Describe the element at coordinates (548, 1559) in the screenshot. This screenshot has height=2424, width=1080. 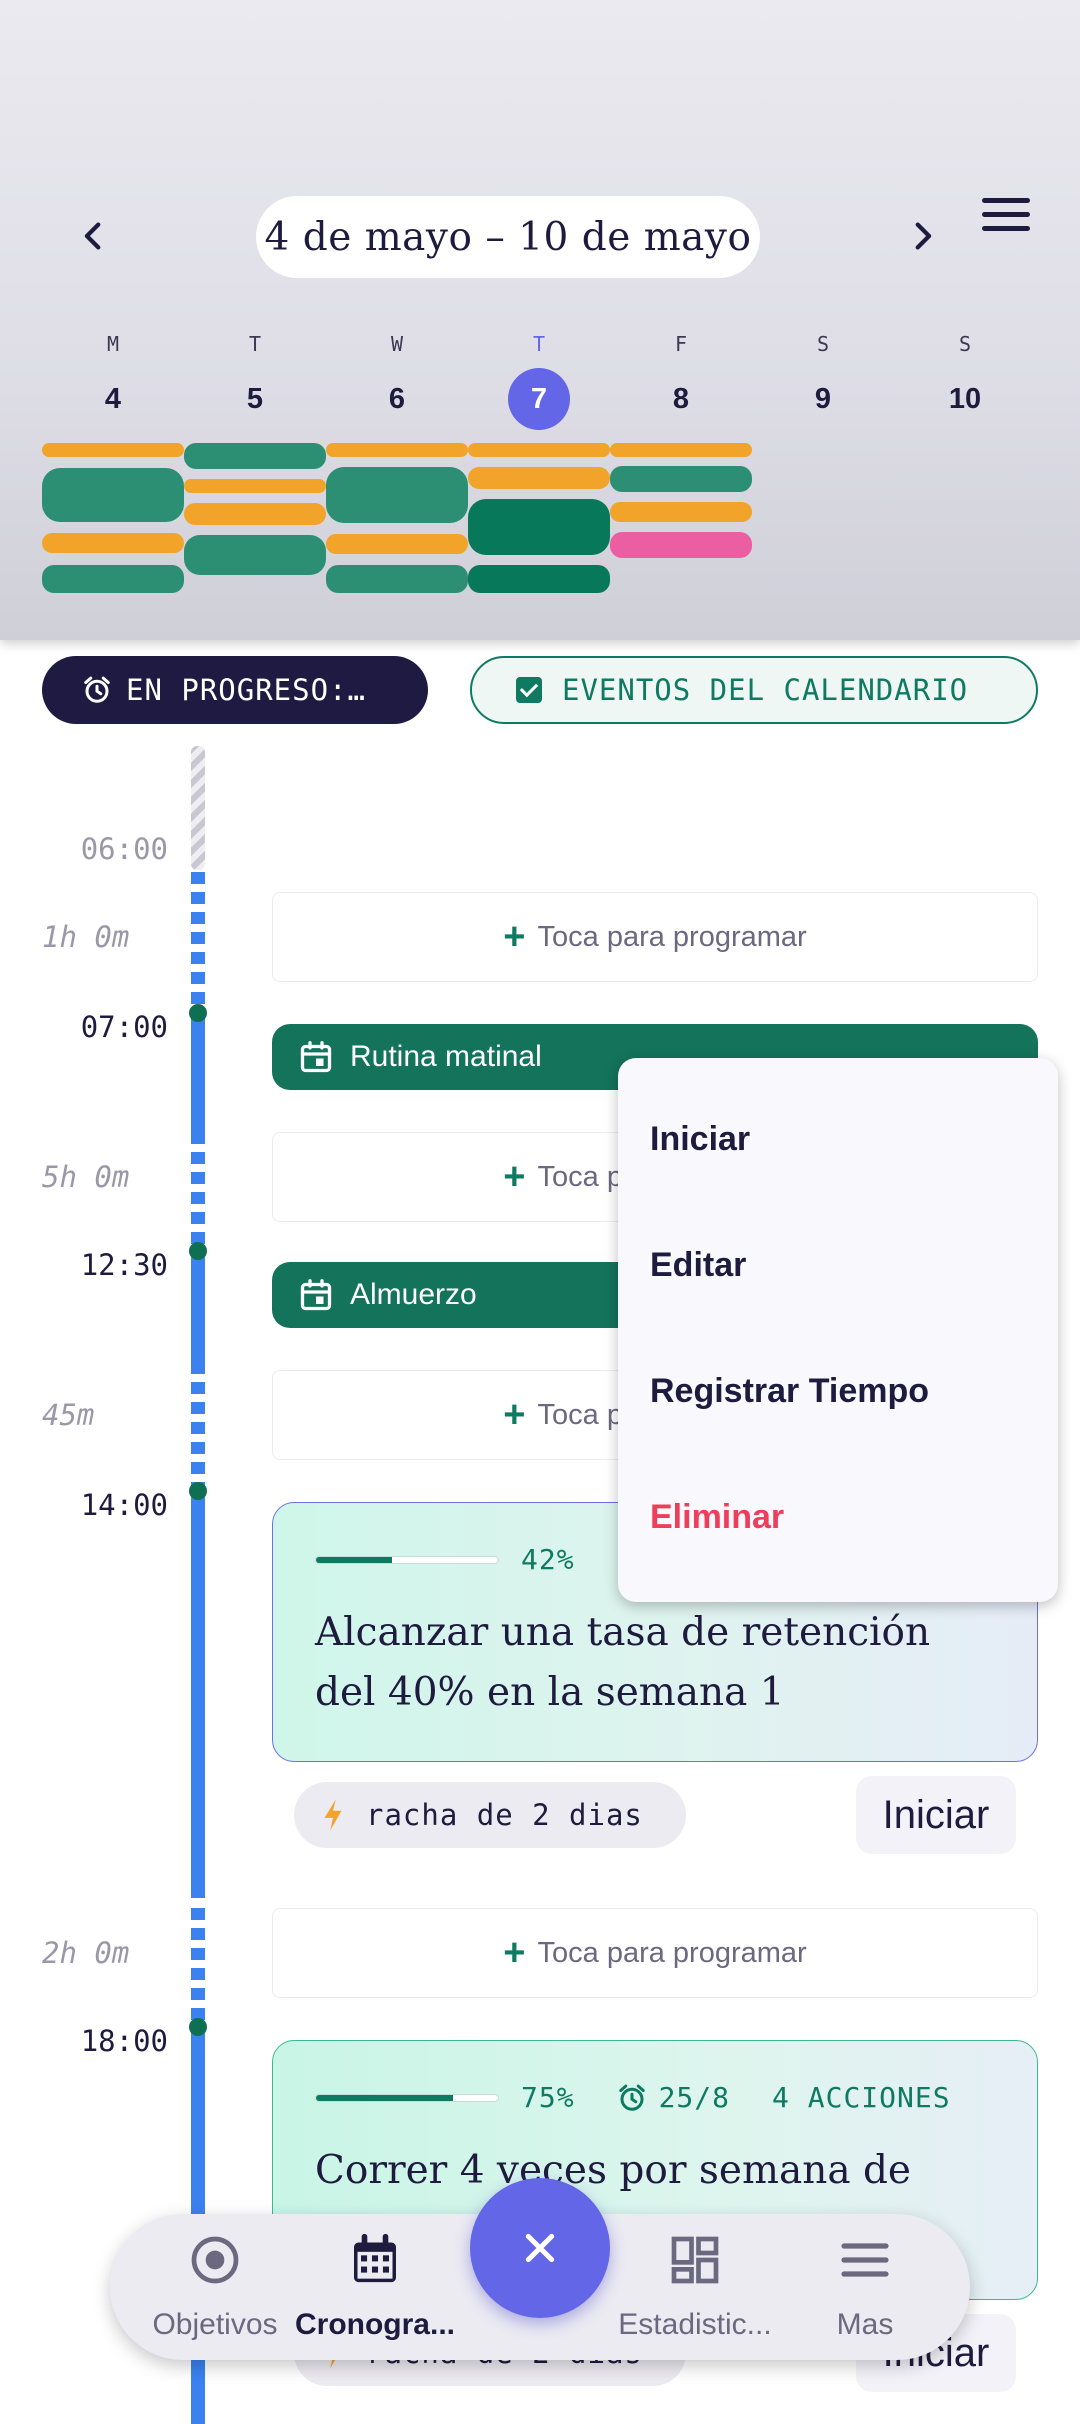
I see `goal-percent: 42%` at that location.